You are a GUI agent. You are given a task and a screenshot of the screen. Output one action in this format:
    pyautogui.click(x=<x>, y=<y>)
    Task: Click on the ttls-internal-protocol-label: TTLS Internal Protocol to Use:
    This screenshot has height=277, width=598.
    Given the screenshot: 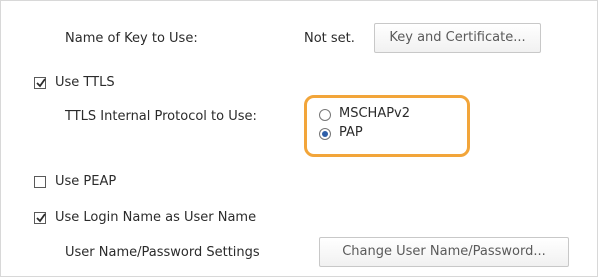 What is the action you would take?
    pyautogui.click(x=161, y=116)
    